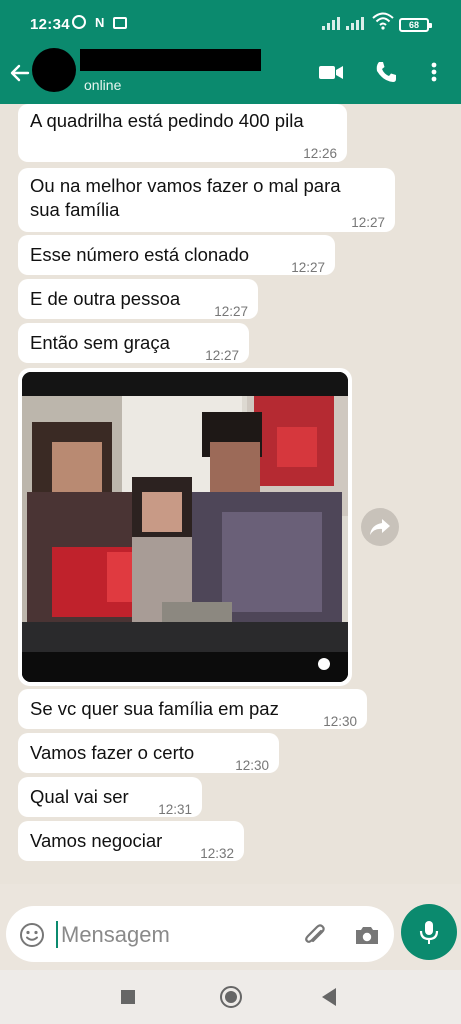 The height and width of the screenshot is (1024, 461). I want to click on message-text: Vamos fazer o certo, so click(112, 752).